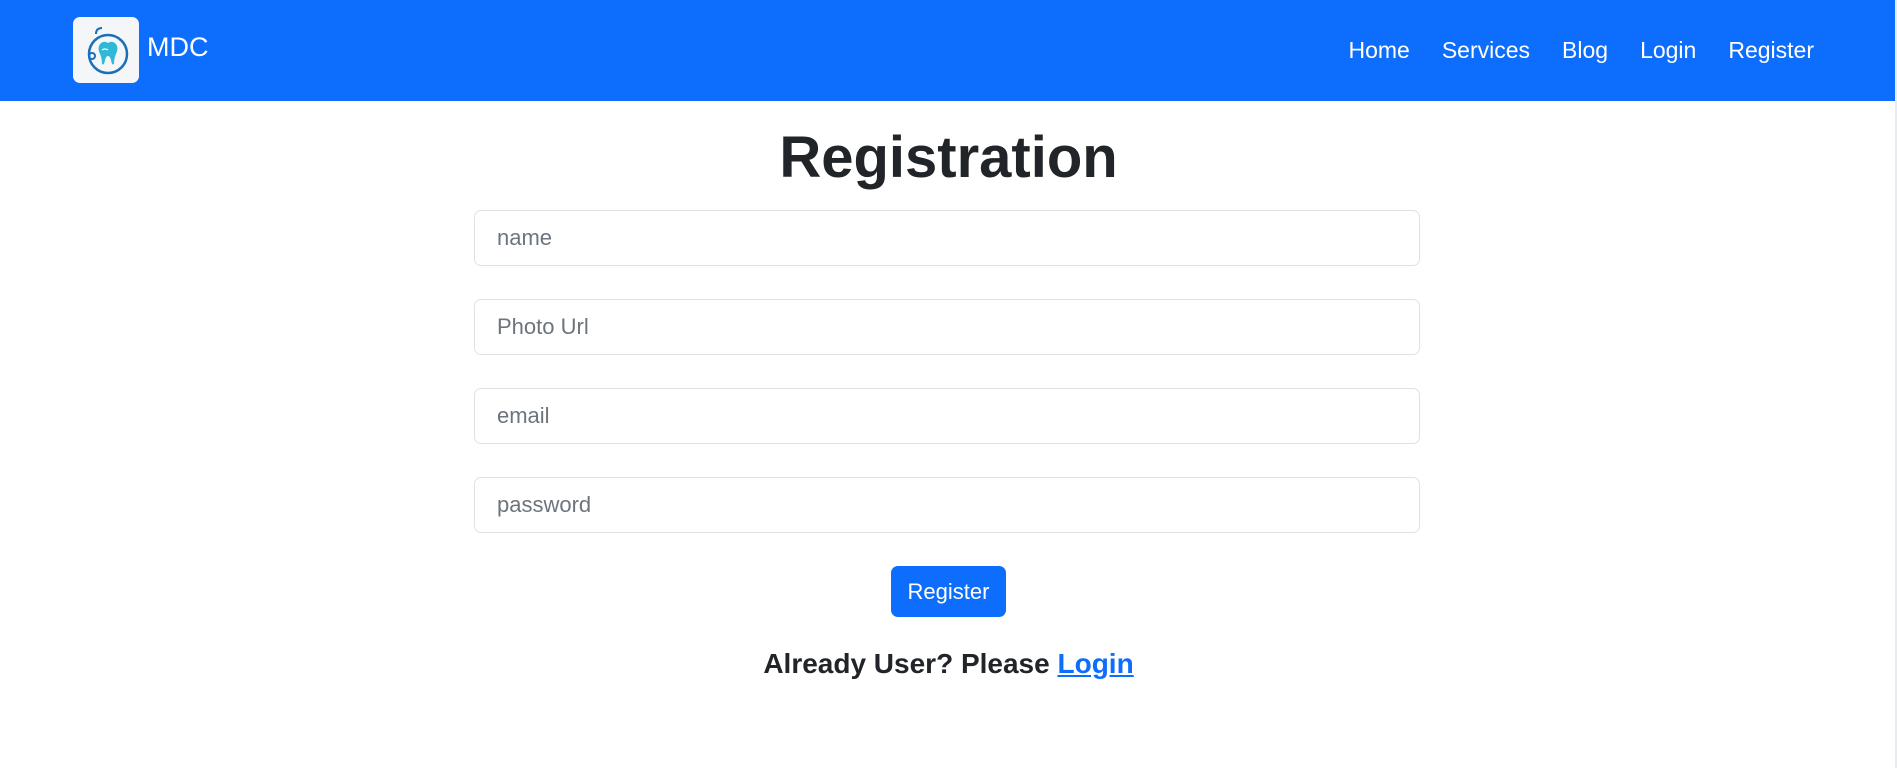 This screenshot has width=1897, height=768. I want to click on password-input, so click(947, 505).